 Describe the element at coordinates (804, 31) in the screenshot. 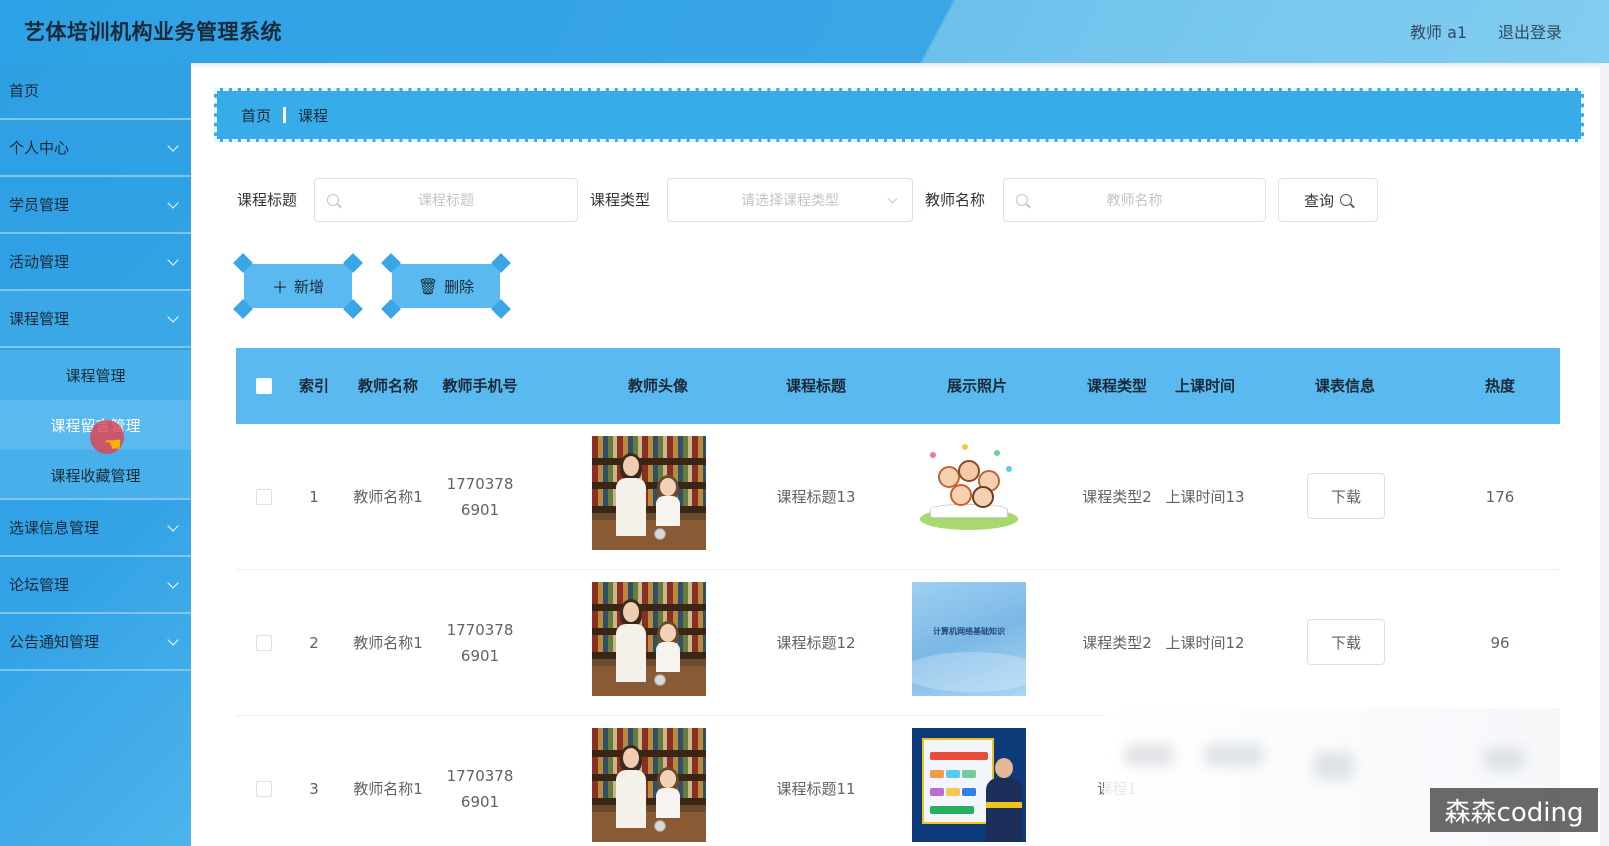

I see `top-header: 艺体培训机构业务管理系统 教师 a1 退出登录` at that location.